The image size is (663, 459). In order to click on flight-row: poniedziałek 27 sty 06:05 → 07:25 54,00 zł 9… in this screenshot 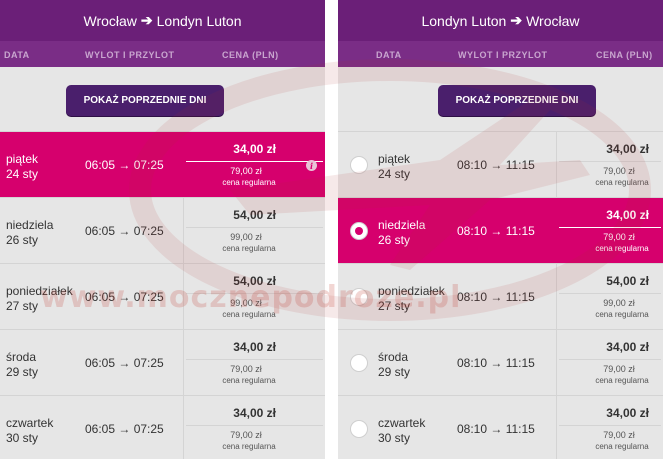, I will do `click(162, 297)`.